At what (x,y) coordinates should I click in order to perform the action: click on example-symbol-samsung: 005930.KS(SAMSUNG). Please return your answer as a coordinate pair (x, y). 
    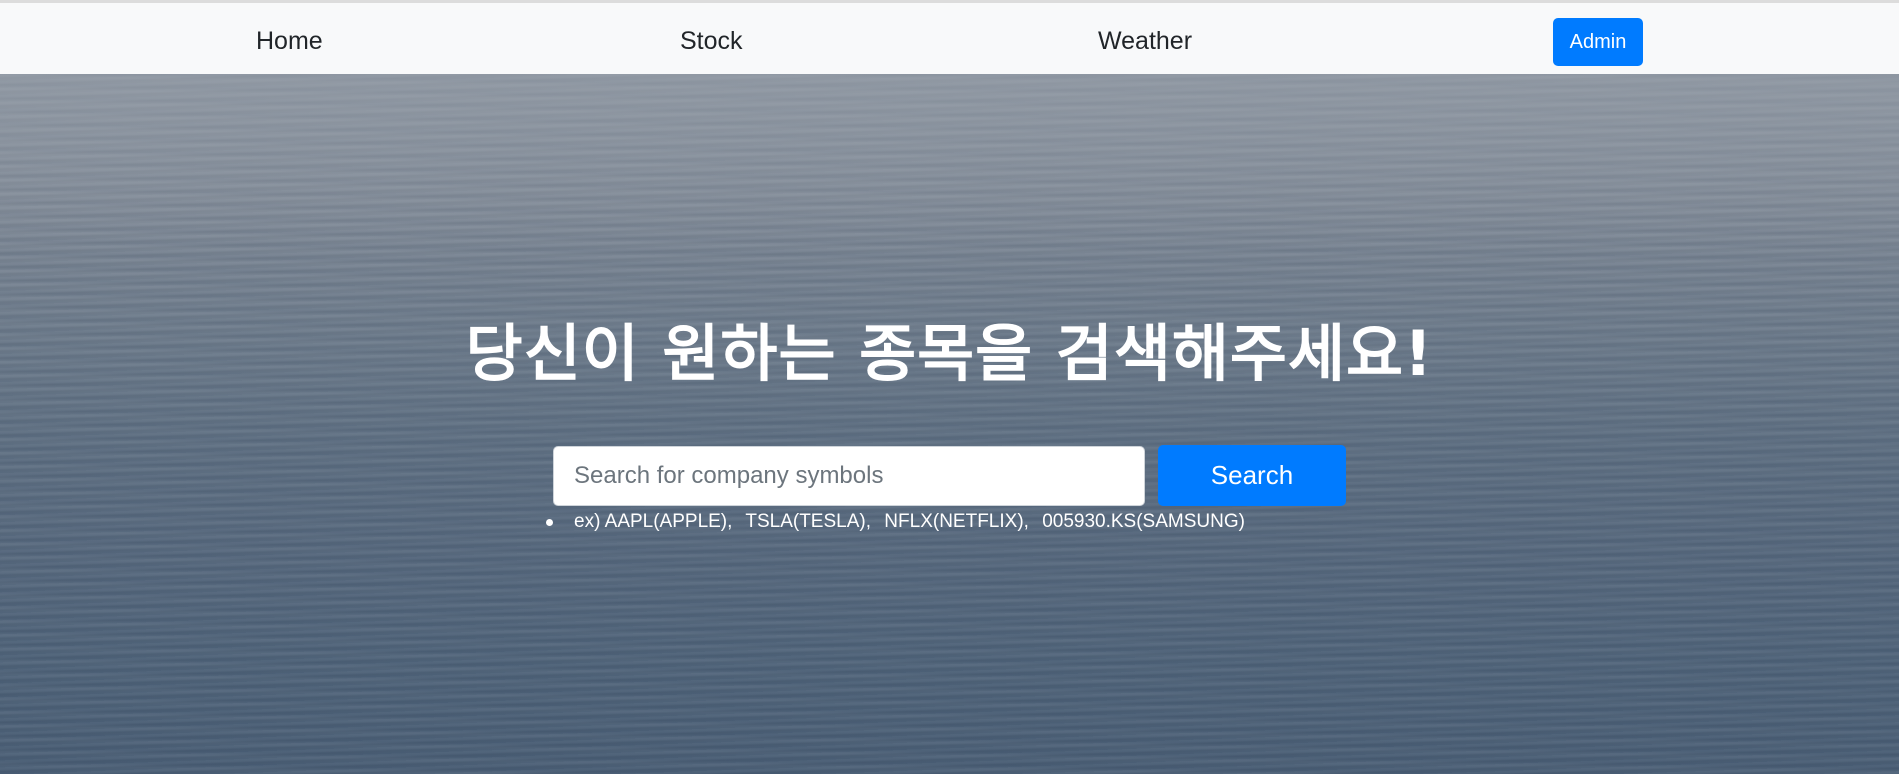
    Looking at the image, I should click on (1143, 521).